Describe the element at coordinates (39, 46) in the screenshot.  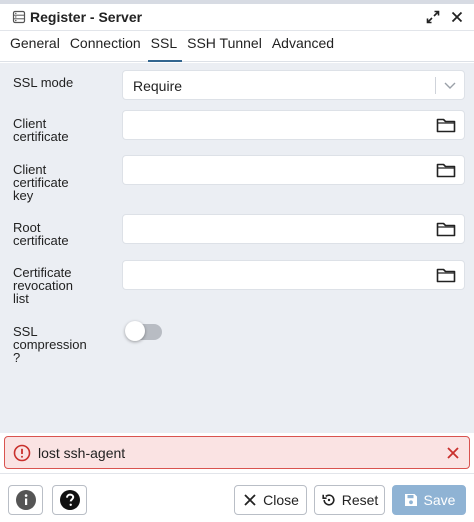
I see `tab-general: General` at that location.